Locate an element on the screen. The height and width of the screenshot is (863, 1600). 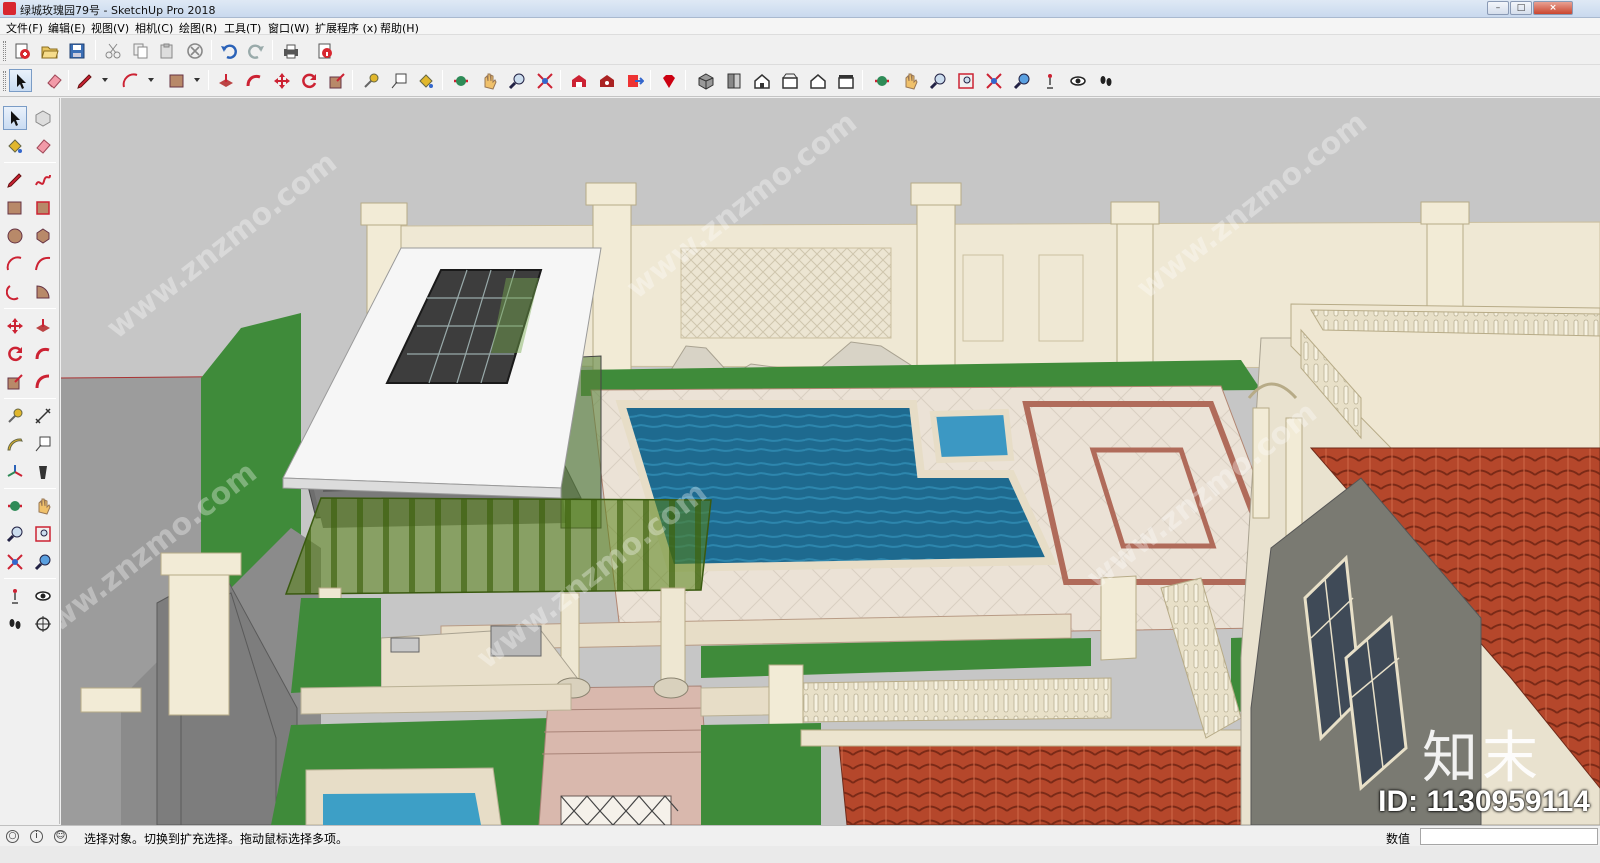
erase-icon is located at coordinates (194, 50).